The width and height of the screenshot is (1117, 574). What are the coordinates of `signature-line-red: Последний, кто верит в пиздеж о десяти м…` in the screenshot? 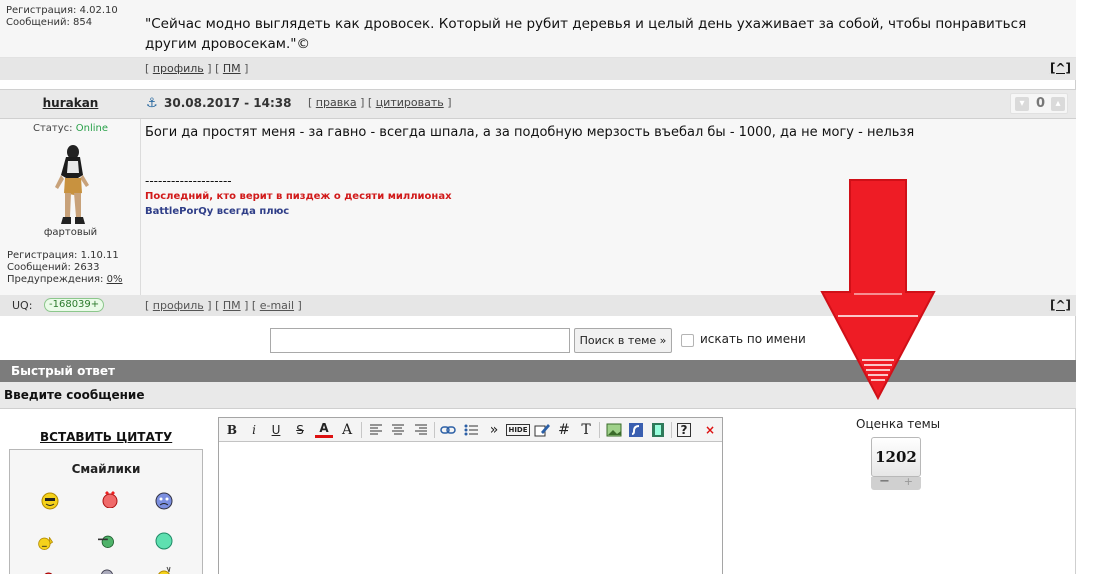 It's located at (298, 196).